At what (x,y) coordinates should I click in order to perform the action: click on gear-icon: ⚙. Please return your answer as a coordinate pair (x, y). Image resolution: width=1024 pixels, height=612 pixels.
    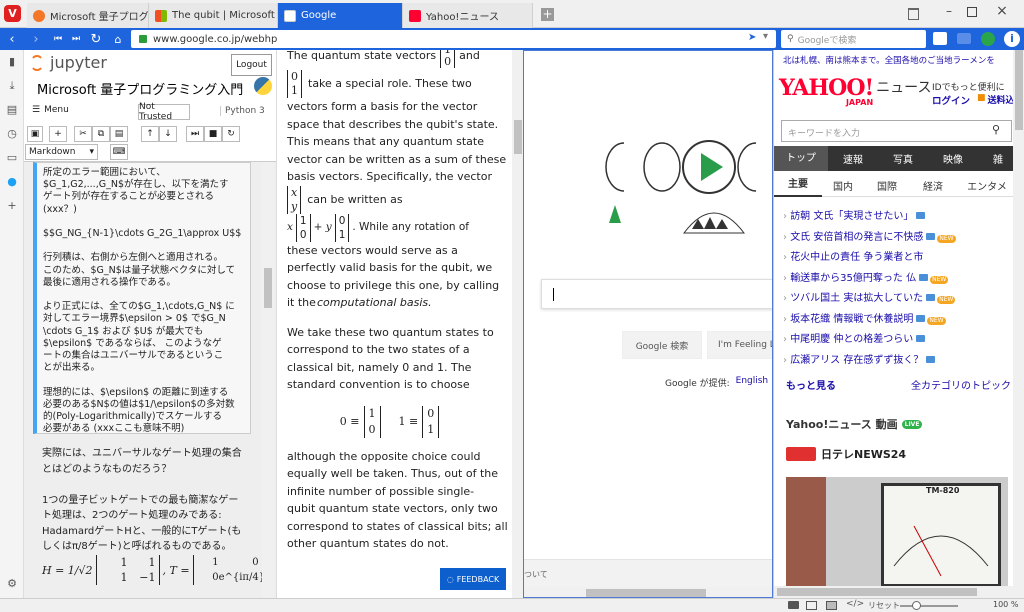
    Looking at the image, I should click on (12, 584).